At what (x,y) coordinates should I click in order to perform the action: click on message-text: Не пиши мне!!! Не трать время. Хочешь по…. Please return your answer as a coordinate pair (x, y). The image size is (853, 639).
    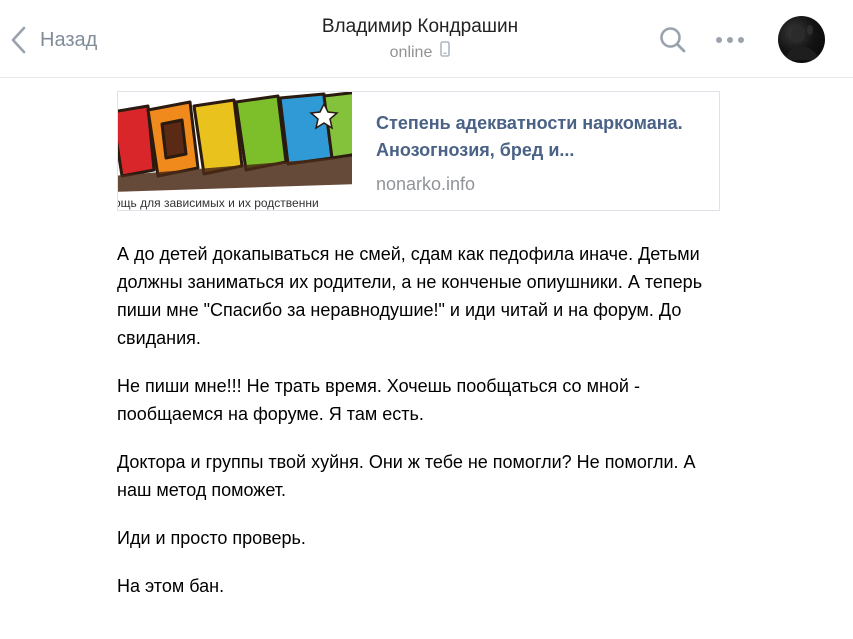
    Looking at the image, I should click on (378, 400).